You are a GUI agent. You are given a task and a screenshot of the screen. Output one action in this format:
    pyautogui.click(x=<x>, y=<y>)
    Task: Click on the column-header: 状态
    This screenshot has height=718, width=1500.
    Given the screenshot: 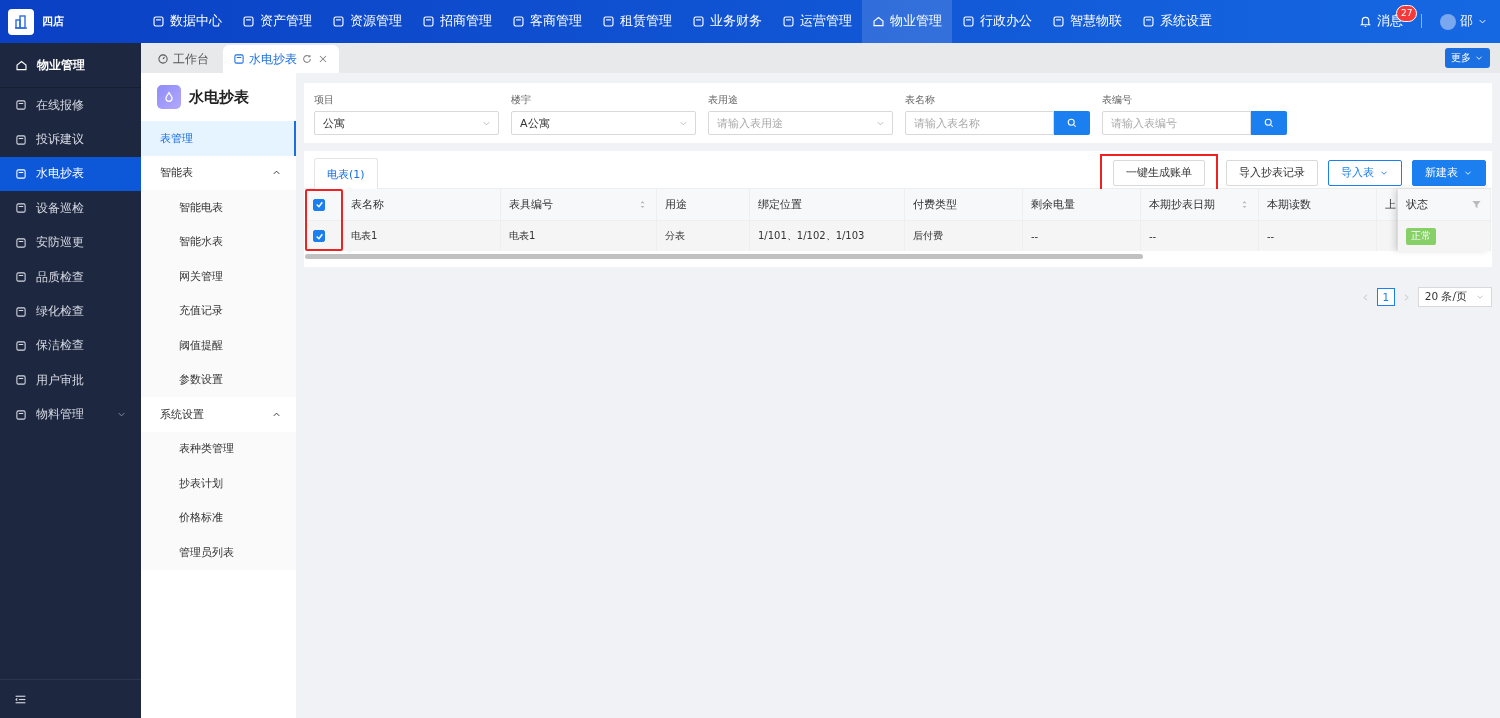 What is the action you would take?
    pyautogui.click(x=1444, y=204)
    